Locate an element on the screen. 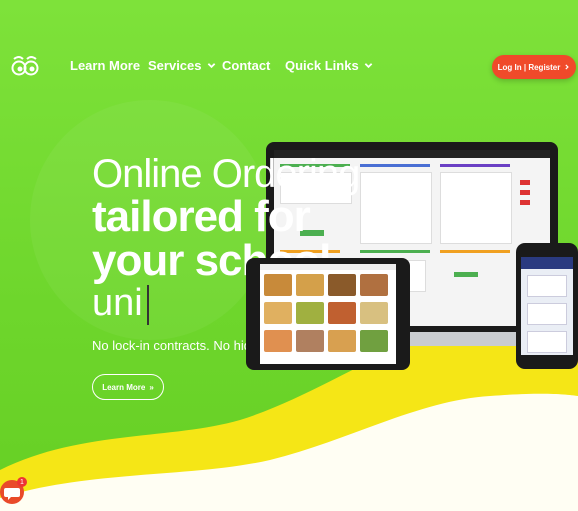  nav-link-label: Services is located at coordinates (175, 65).